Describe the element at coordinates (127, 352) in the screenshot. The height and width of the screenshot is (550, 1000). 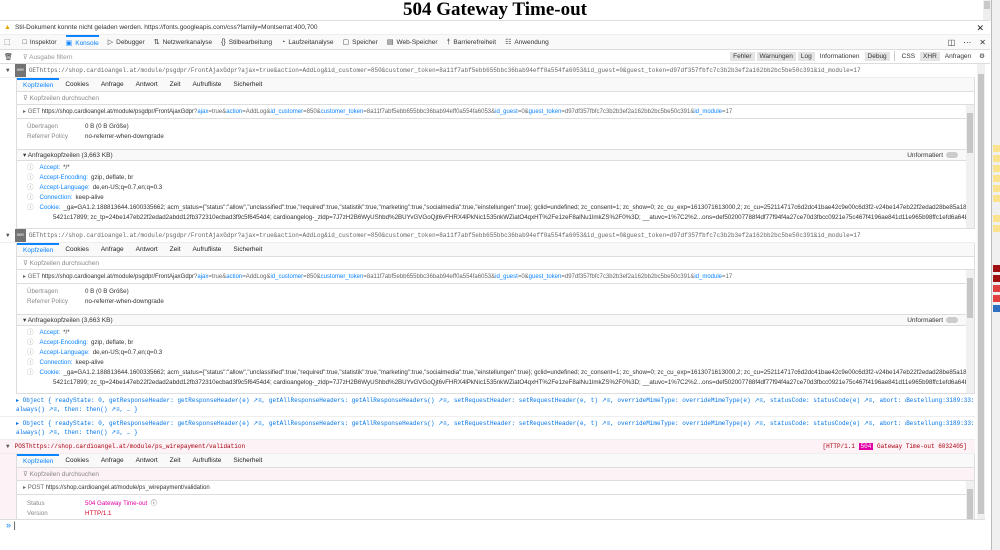
I see `header-value: de,en-US;q=0.7,en;q=0.3` at that location.